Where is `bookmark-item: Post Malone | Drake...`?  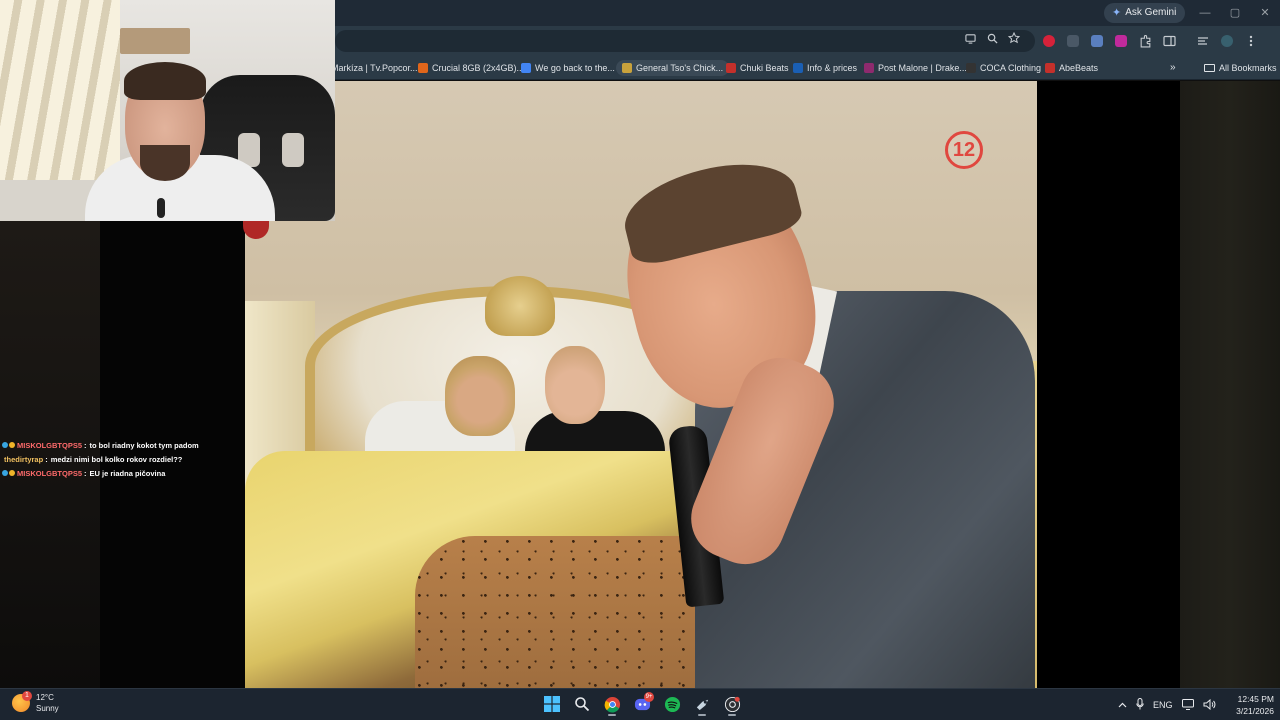
bookmark-item: Post Malone | Drake... is located at coordinates (915, 68).